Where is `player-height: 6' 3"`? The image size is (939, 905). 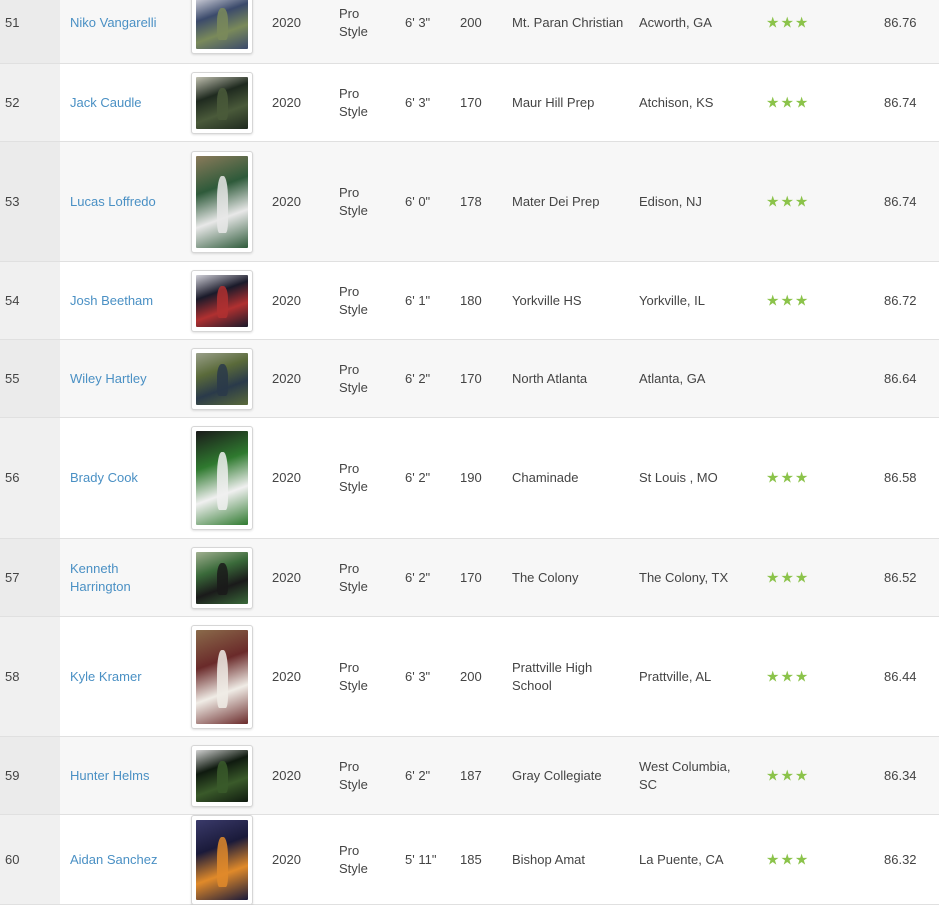 player-height: 6' 3" is located at coordinates (418, 22).